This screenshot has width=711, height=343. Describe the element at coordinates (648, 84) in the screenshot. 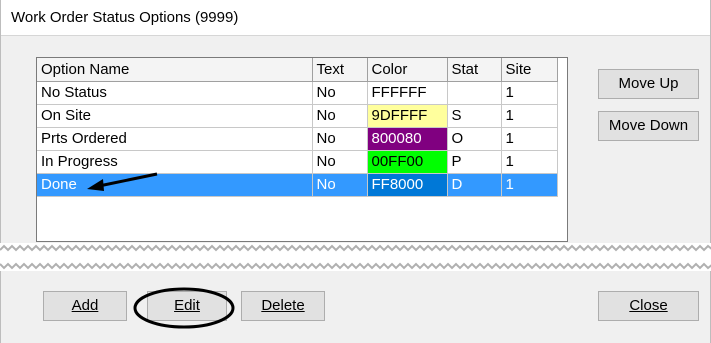

I see `move-up-button: Move Up` at that location.